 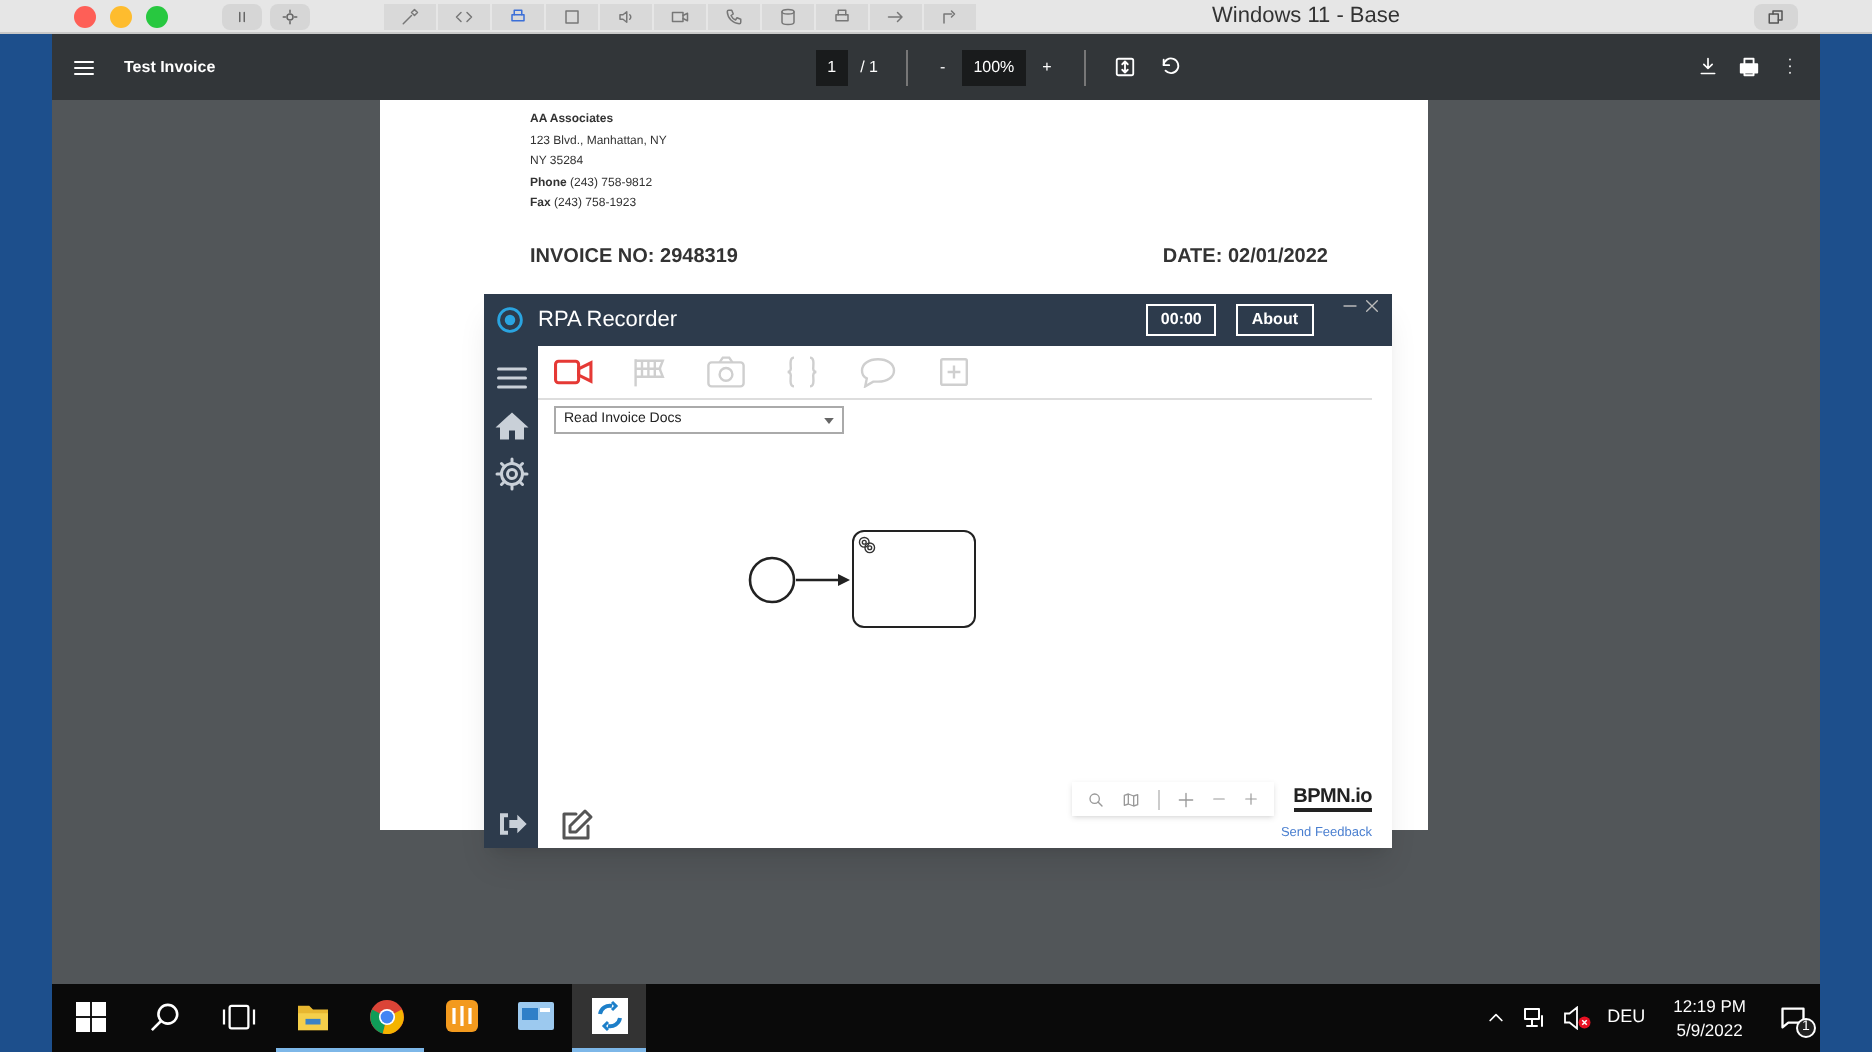 What do you see at coordinates (464, 16) in the screenshot?
I see `code-icon` at bounding box center [464, 16].